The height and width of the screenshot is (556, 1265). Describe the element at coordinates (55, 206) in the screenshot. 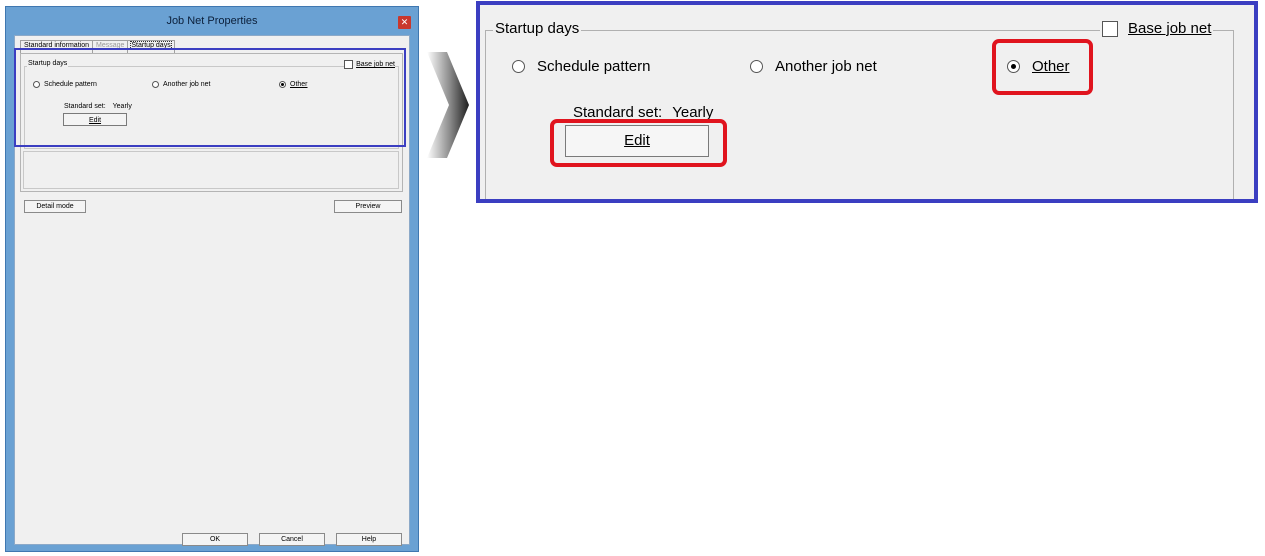

I see `detail-mode-button: Detail mode` at that location.